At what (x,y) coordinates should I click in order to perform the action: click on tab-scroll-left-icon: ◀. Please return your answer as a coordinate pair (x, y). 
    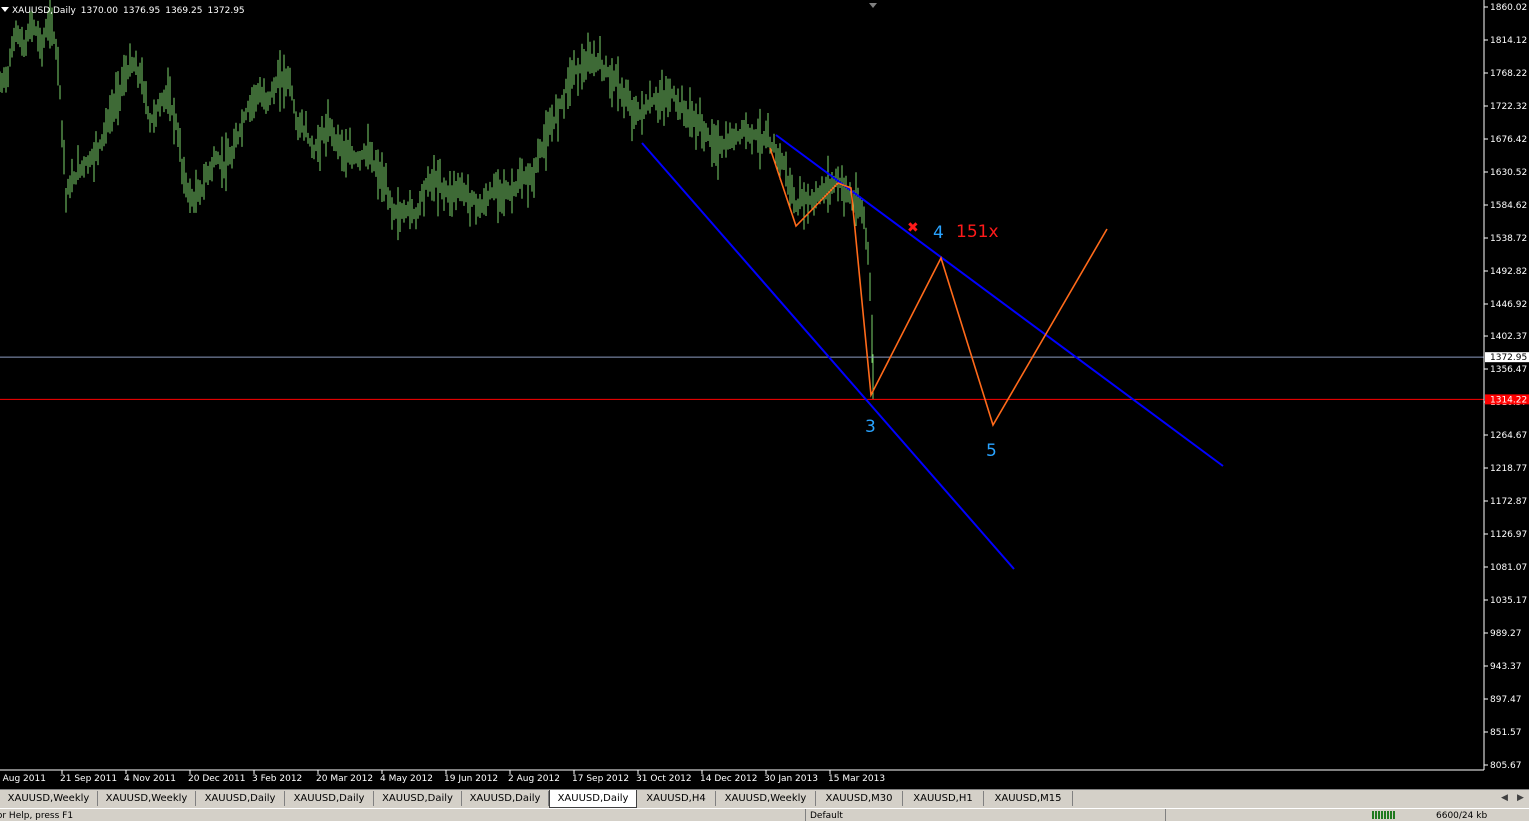
    Looking at the image, I should click on (1504, 798).